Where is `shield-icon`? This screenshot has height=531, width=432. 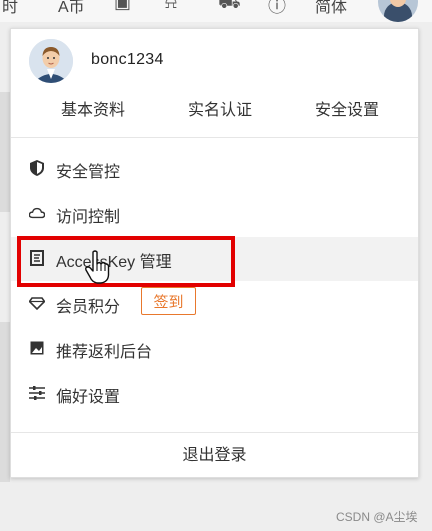
shield-icon is located at coordinates (37, 168).